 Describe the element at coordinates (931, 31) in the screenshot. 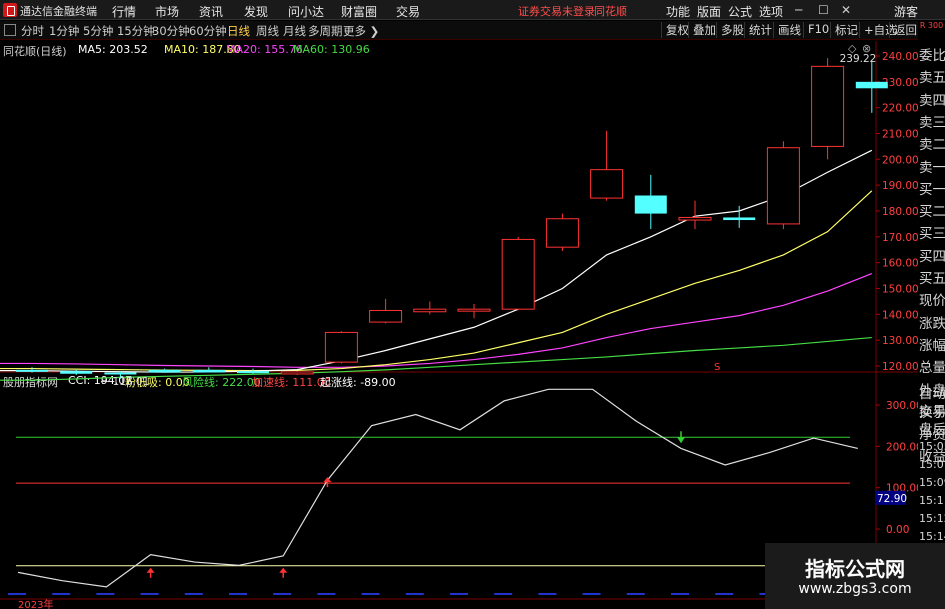

I see `side-top-label: R 300` at that location.